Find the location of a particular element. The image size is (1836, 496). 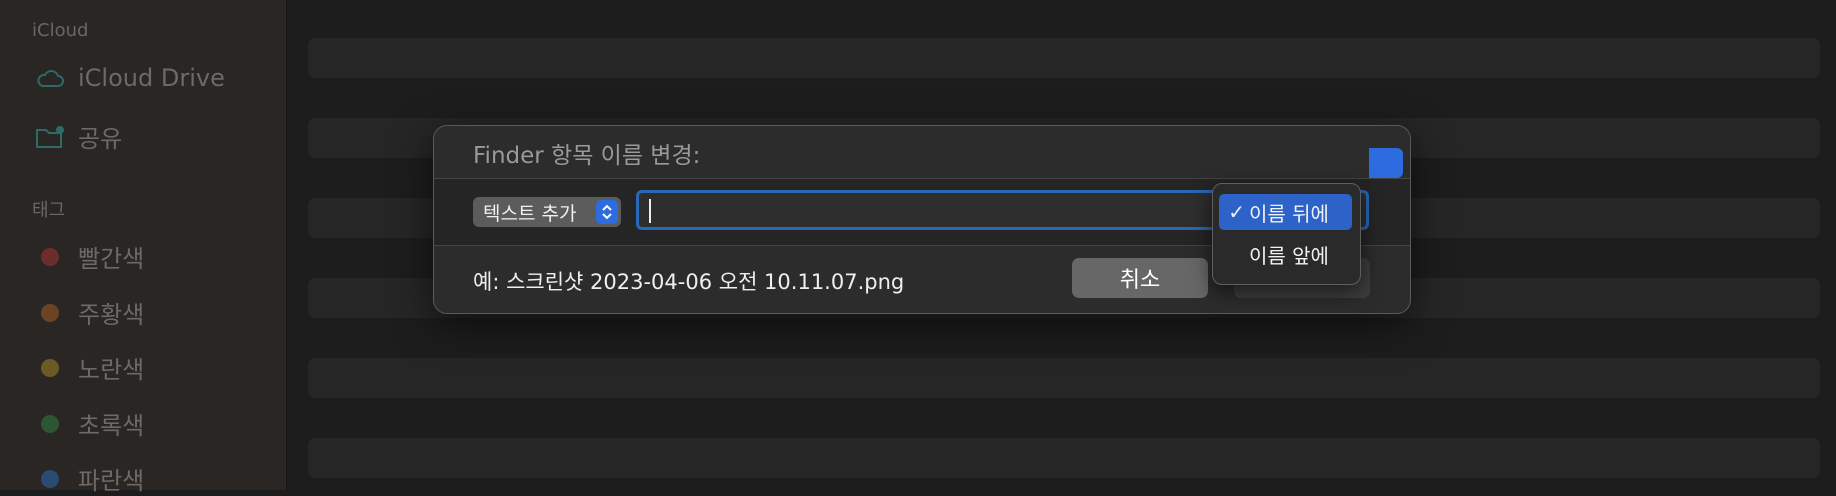

cancel-button: 취소 is located at coordinates (1140, 278).